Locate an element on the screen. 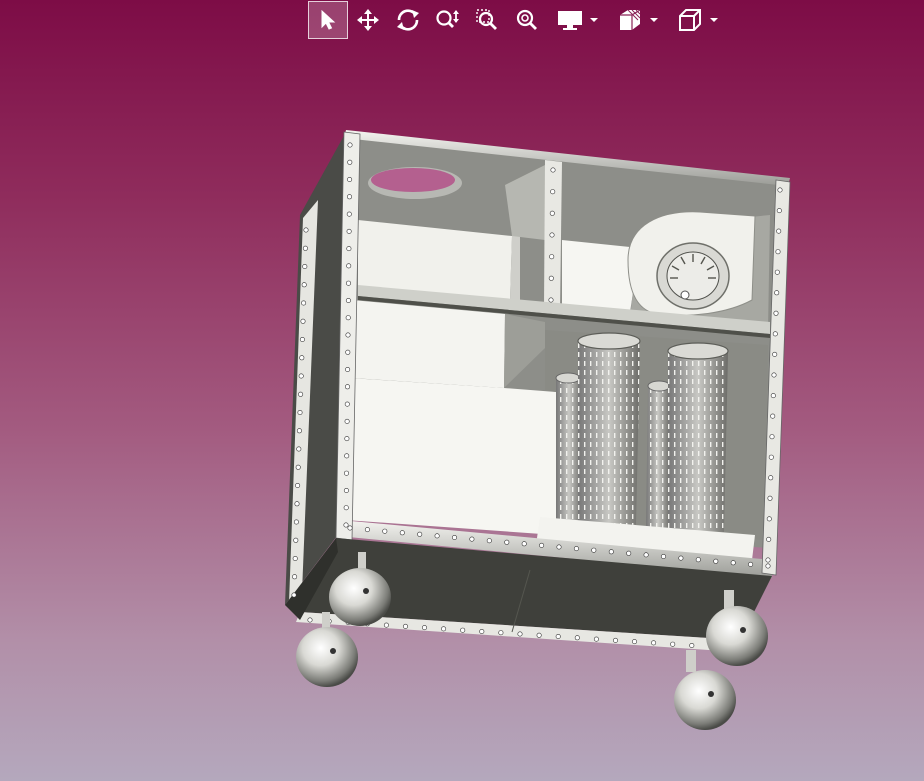 This screenshot has width=924, height=781. lower-left-box is located at coordinates (450, 456).